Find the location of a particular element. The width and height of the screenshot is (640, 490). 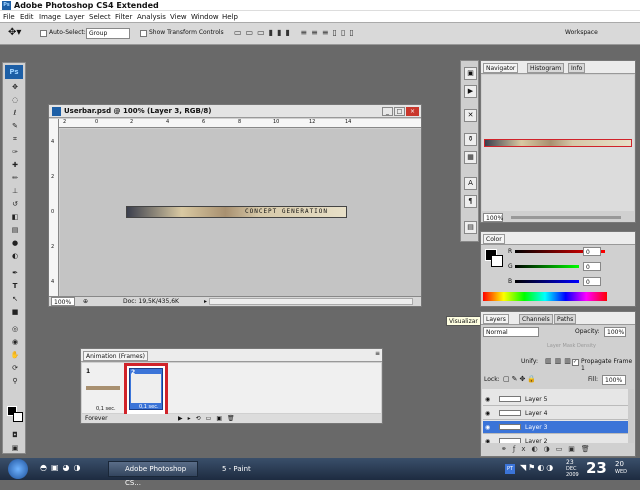

tab-navigator: Navigator is located at coordinates (501, 68).